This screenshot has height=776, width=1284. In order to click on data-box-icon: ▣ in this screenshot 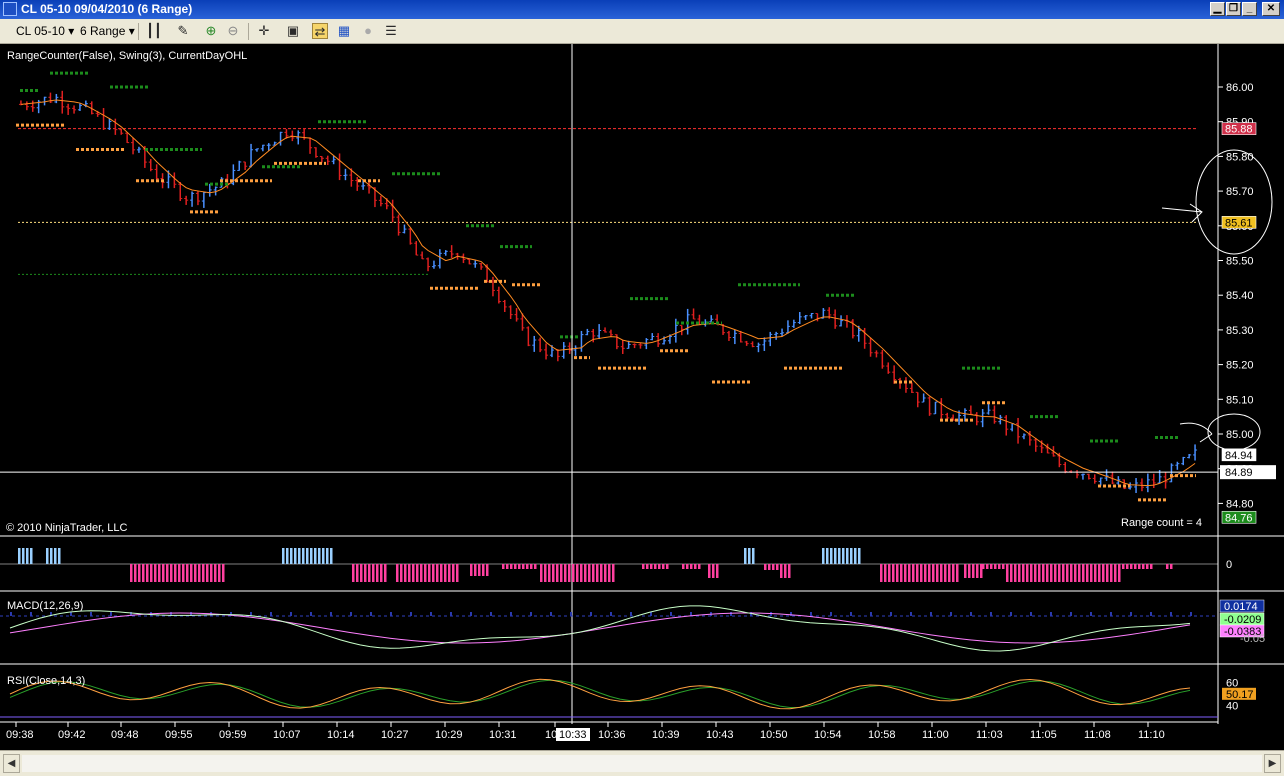, I will do `click(293, 31)`.